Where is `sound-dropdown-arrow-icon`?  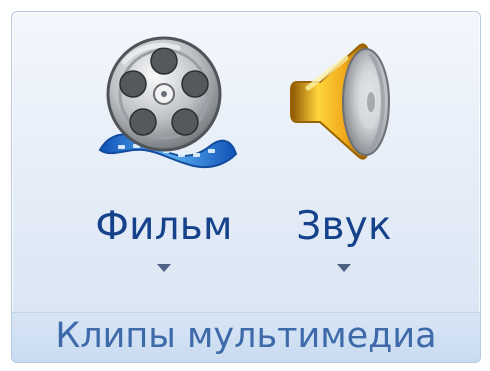 sound-dropdown-arrow-icon is located at coordinates (344, 268).